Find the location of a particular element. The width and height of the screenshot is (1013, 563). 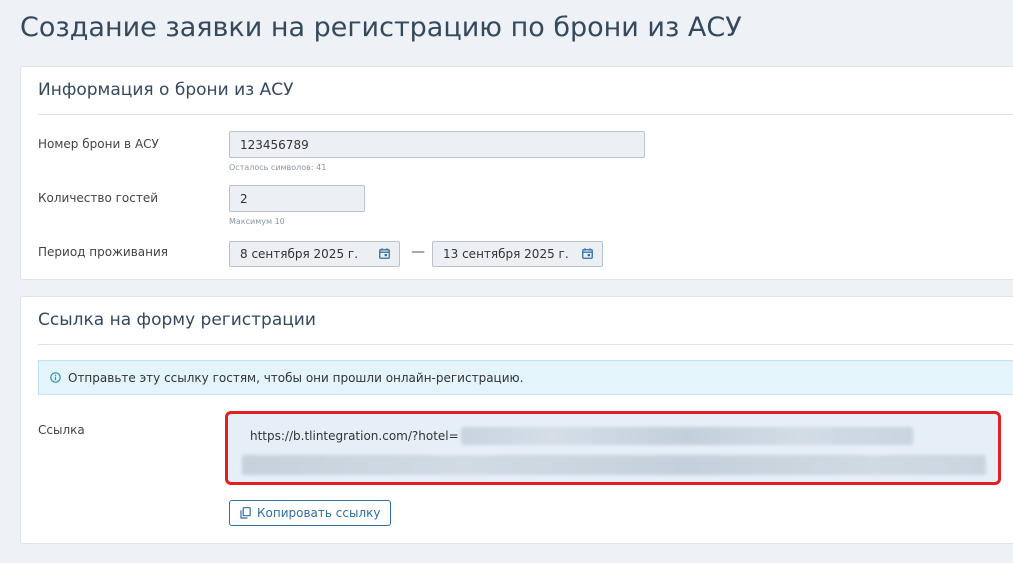

date-from-input: 8 сентября 2025 г. is located at coordinates (314, 254).